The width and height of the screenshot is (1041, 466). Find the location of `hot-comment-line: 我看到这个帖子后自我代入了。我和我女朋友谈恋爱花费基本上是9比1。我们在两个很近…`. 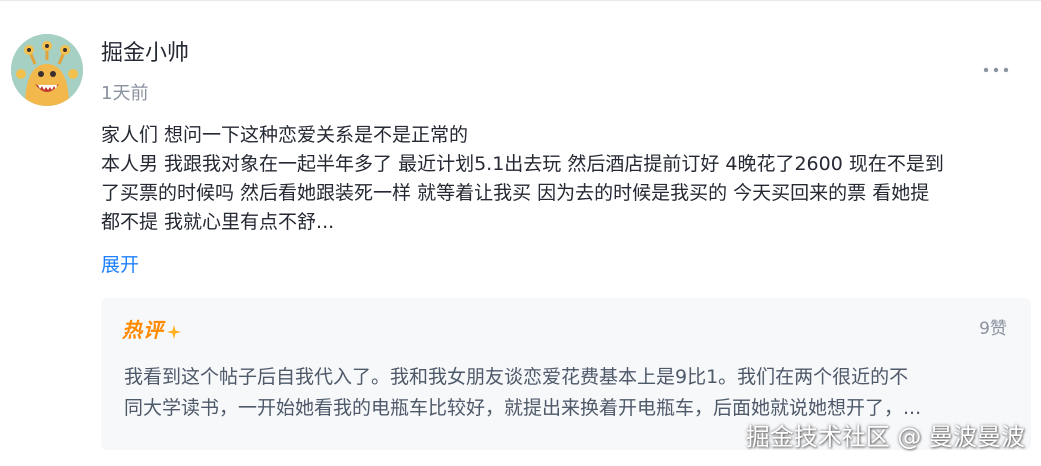

hot-comment-line: 我看到这个帖子后自我代入了。我和我女朋友谈恋爱花费基本上是9比1。我们在两个很近… is located at coordinates (516, 377).